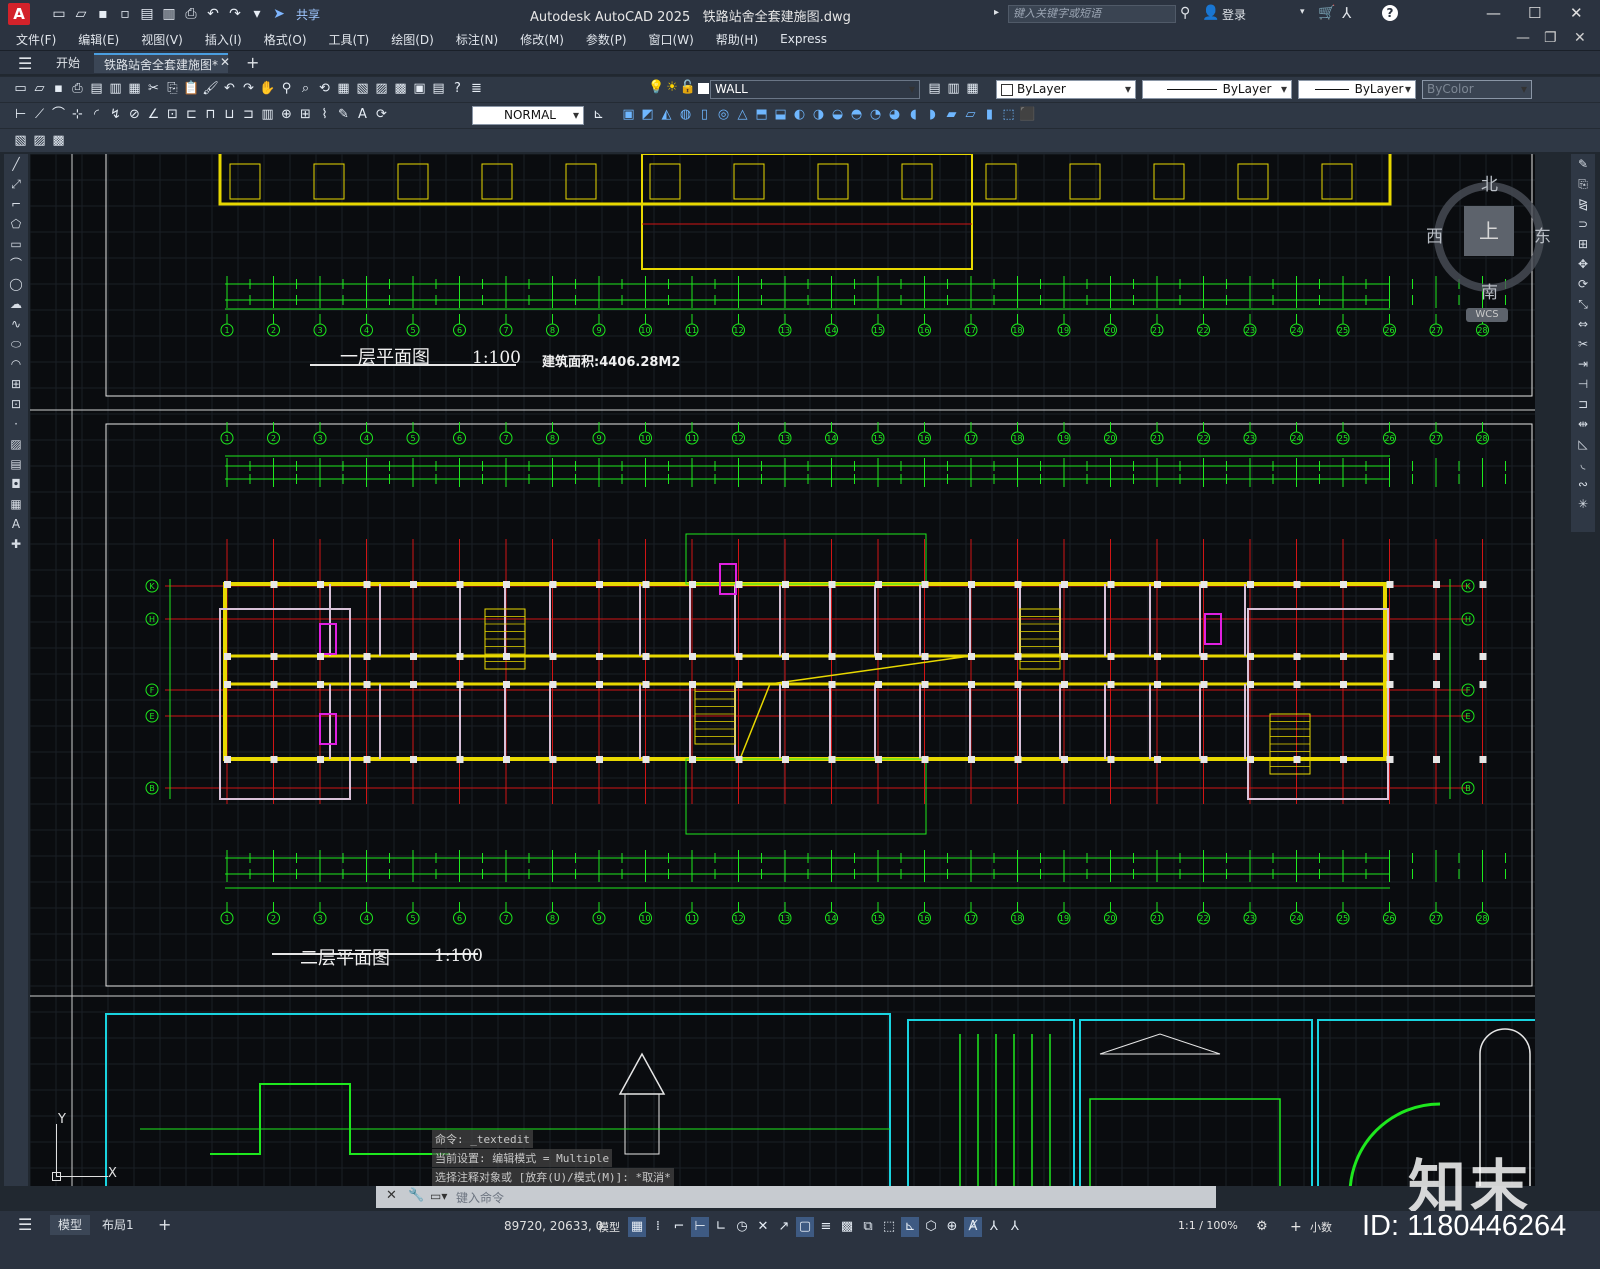 The image size is (1600, 1269). What do you see at coordinates (70, 1225) in the screenshot?
I see `tab-model: 模型` at bounding box center [70, 1225].